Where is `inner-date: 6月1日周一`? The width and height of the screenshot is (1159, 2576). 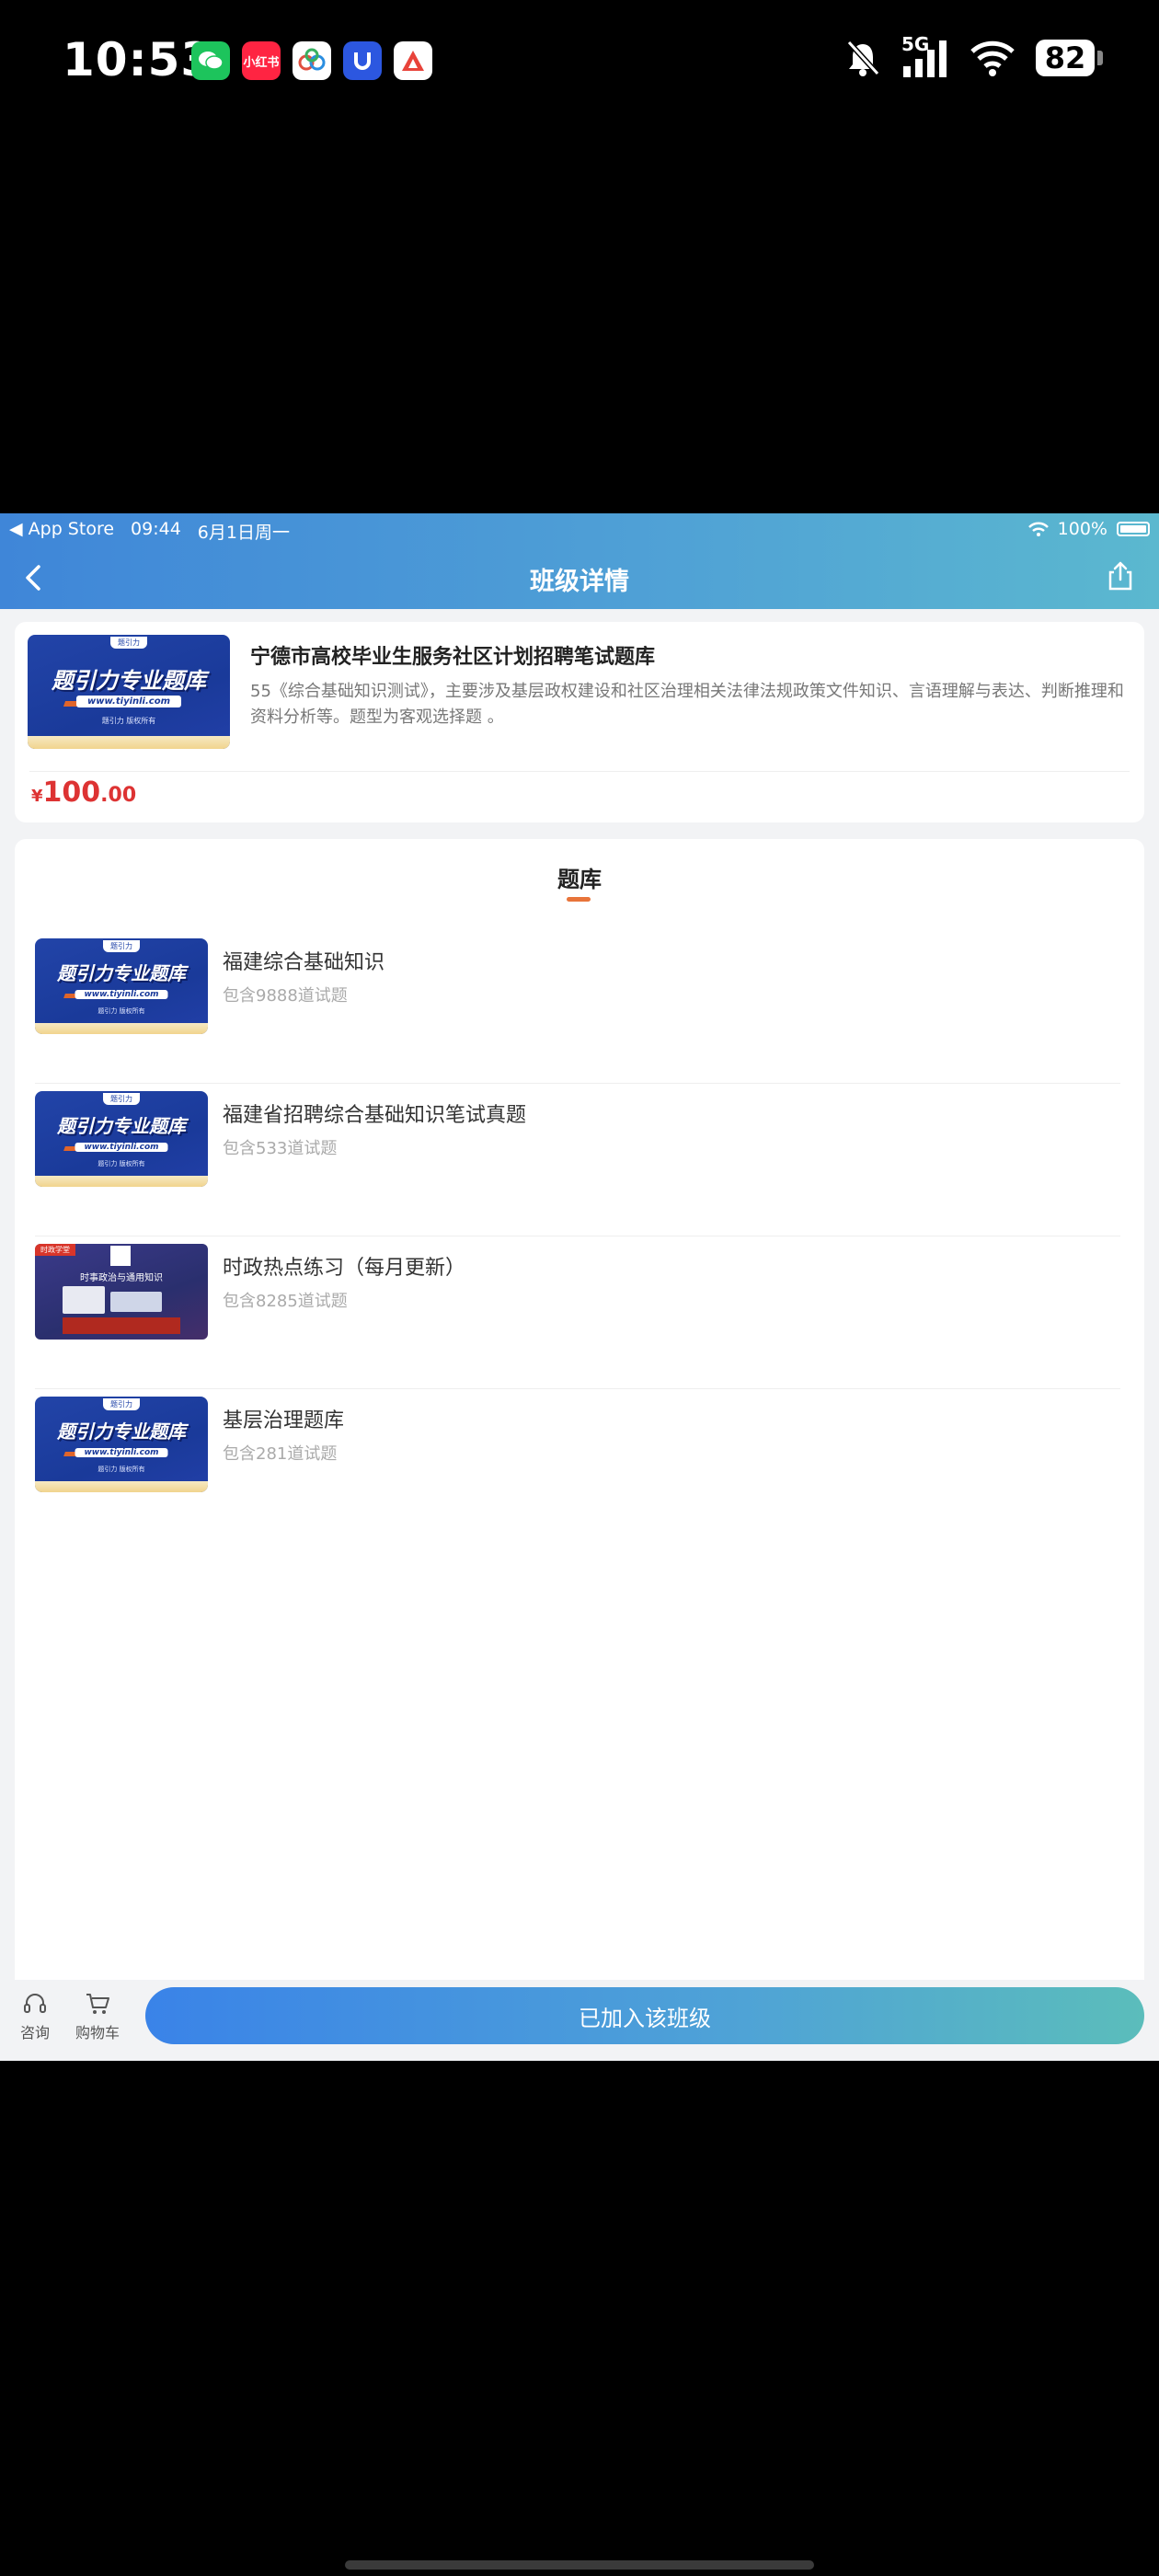 inner-date: 6月1日周一 is located at coordinates (243, 533).